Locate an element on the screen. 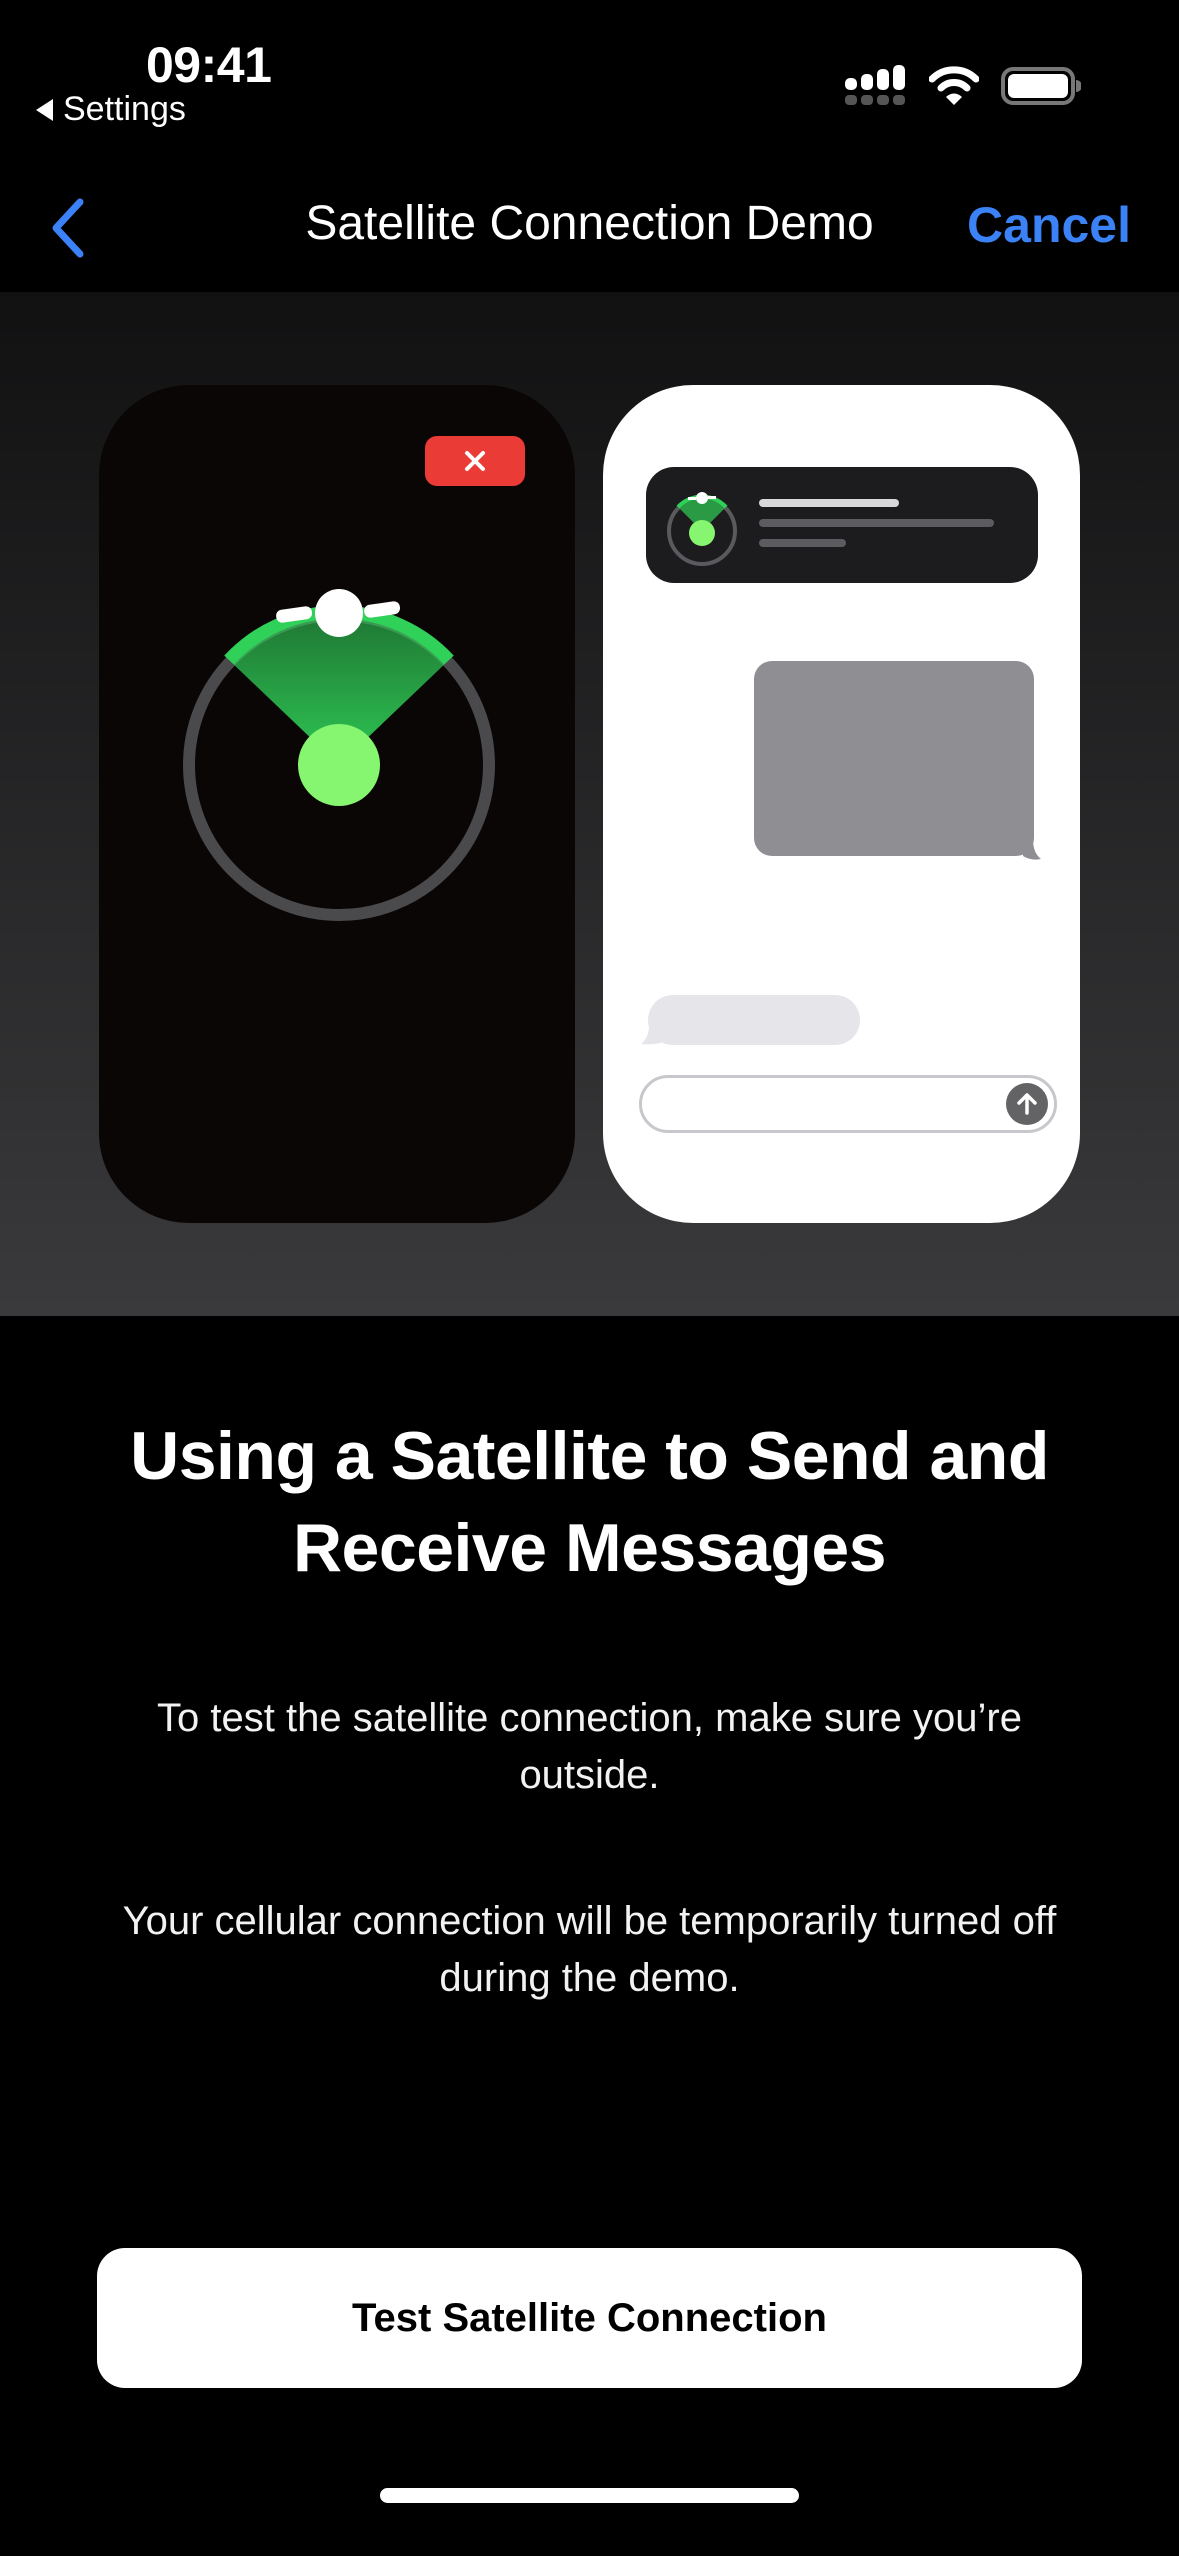 This screenshot has height=2556, width=1179. status-icons is located at coordinates (963, 86).